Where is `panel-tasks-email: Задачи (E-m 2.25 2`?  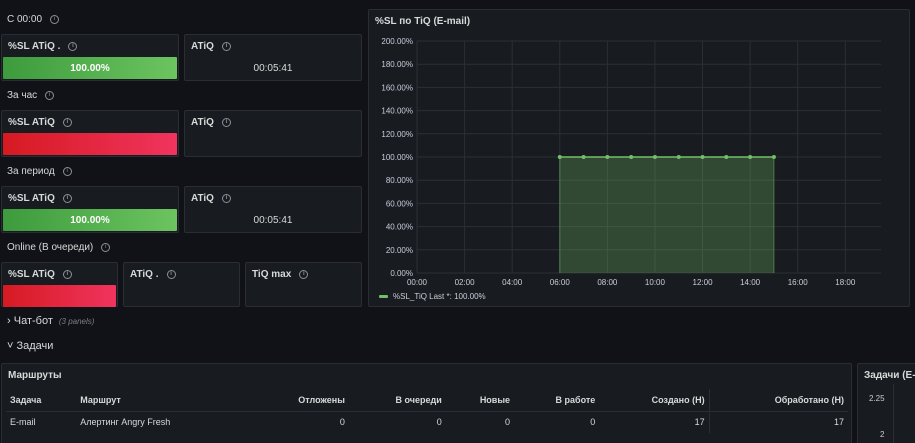 panel-tasks-email: Задачи (E-m 2.25 2 is located at coordinates (886, 403).